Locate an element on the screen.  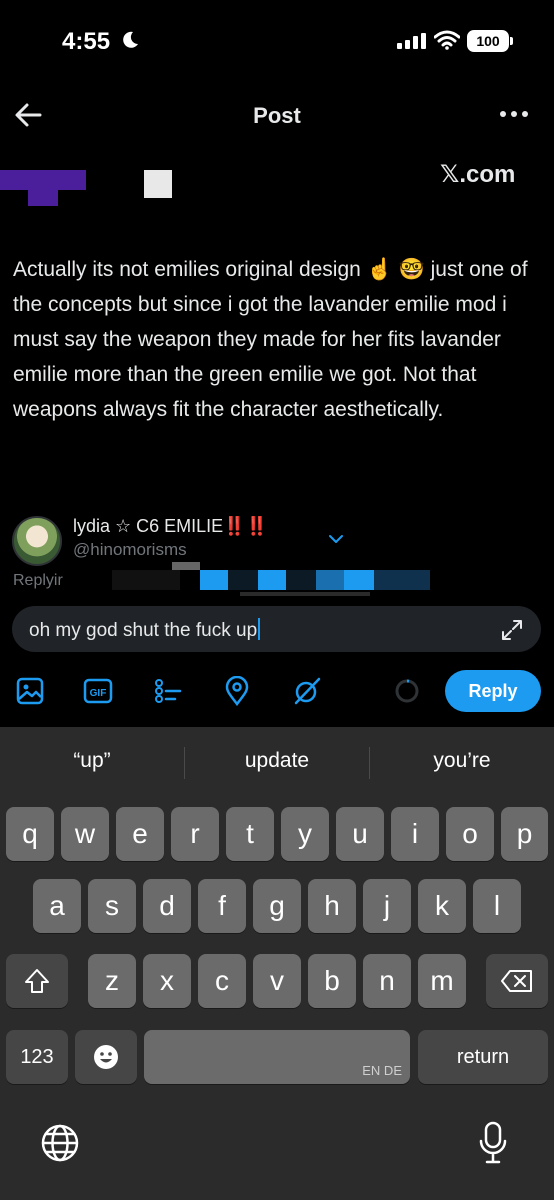
shift-icon is located at coordinates (37, 981).